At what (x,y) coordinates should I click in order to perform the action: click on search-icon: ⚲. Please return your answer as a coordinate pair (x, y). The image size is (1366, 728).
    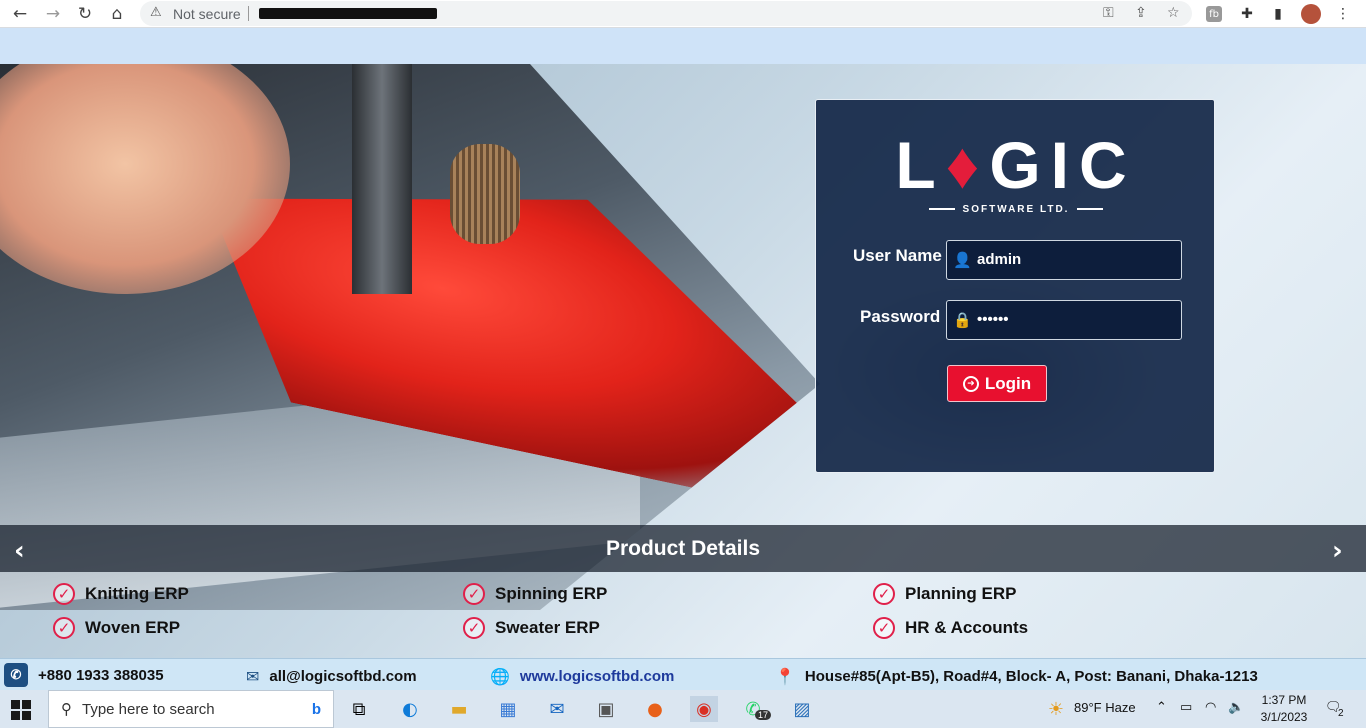
    Looking at the image, I should click on (66, 709).